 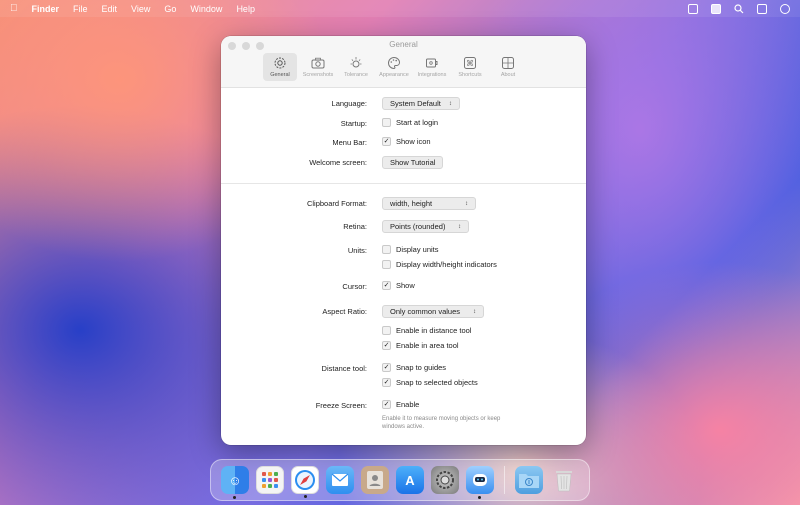 What do you see at coordinates (418, 226) in the screenshot?
I see `retina-value: Points (rounded)` at bounding box center [418, 226].